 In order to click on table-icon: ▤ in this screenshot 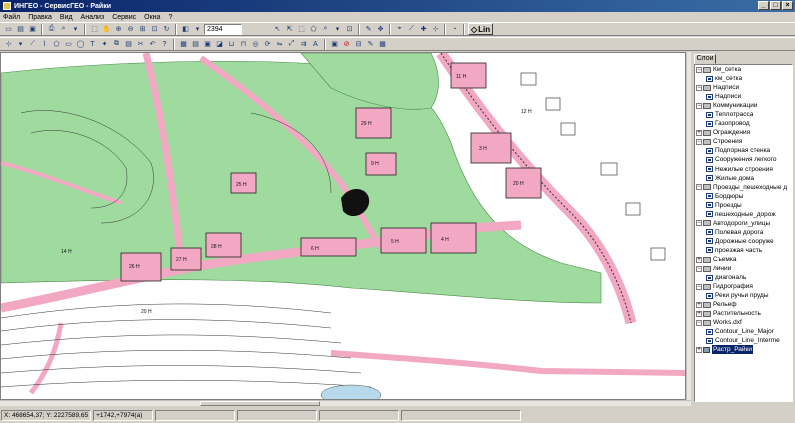, I will do `click(195, 44)`.